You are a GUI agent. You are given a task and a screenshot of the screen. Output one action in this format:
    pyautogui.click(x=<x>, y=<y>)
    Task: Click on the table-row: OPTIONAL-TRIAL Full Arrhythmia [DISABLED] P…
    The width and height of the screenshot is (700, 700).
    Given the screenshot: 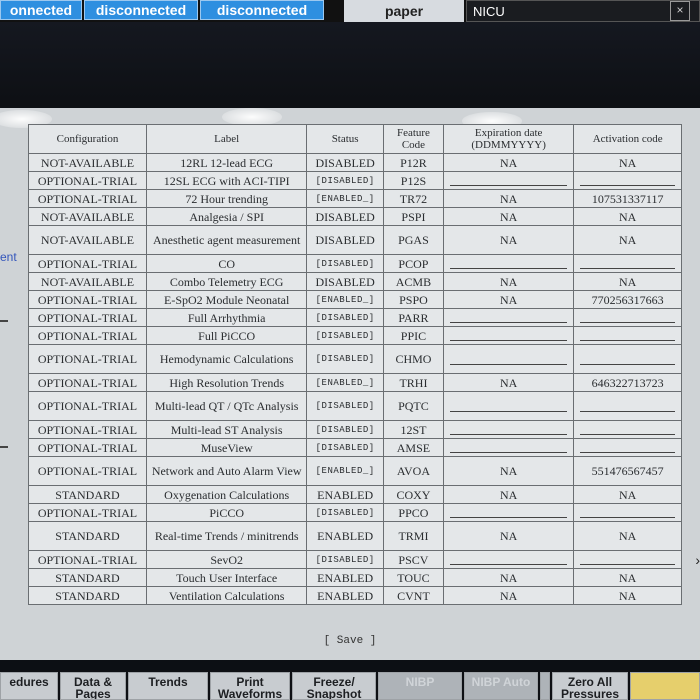 What is the action you would take?
    pyautogui.click(x=355, y=317)
    